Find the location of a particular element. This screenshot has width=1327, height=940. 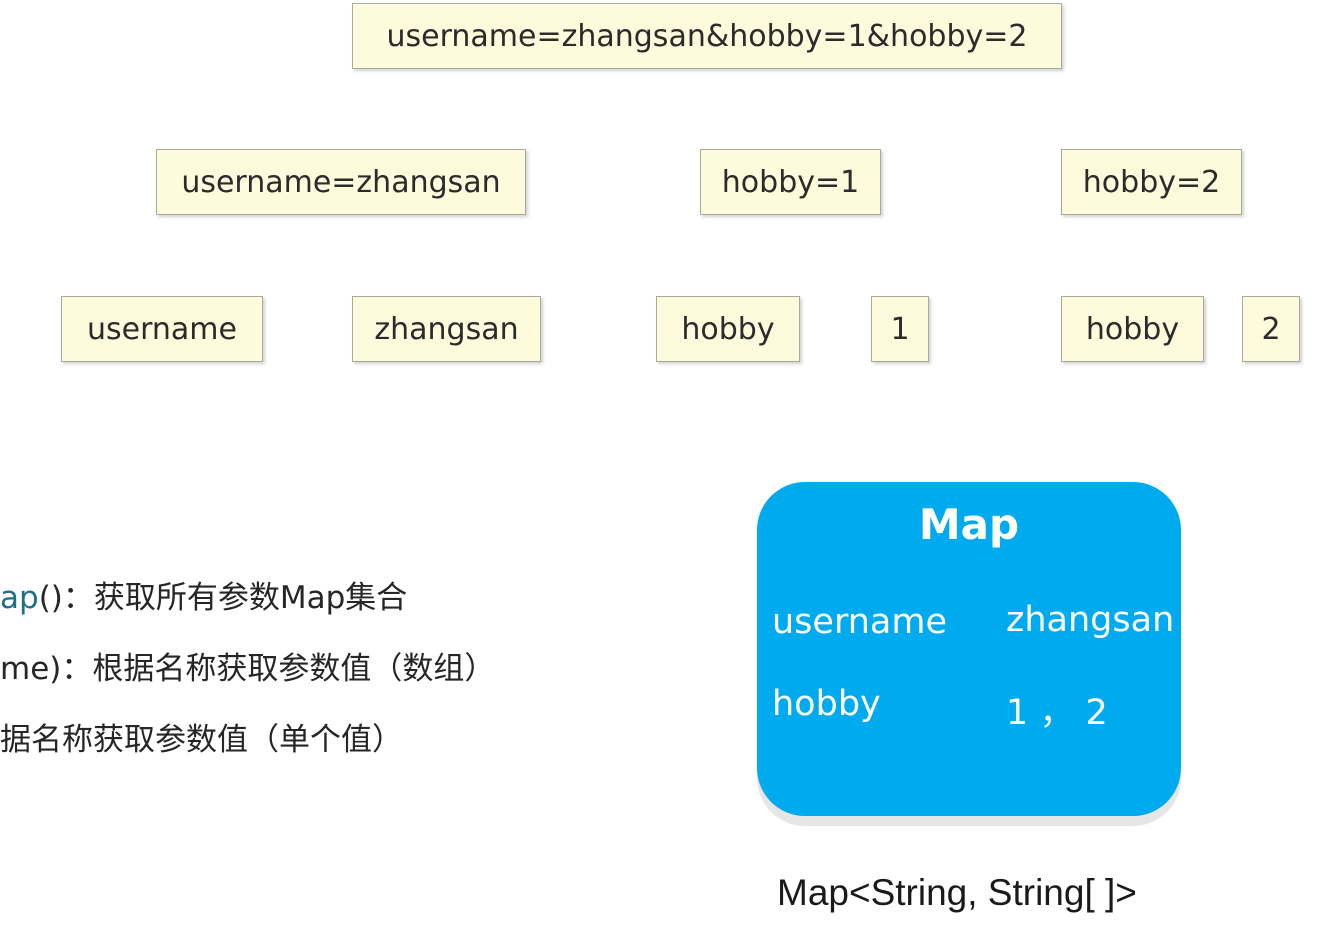

method-get-parameter-values: me)：根据名称获取参数值（数组） is located at coordinates (247, 665).